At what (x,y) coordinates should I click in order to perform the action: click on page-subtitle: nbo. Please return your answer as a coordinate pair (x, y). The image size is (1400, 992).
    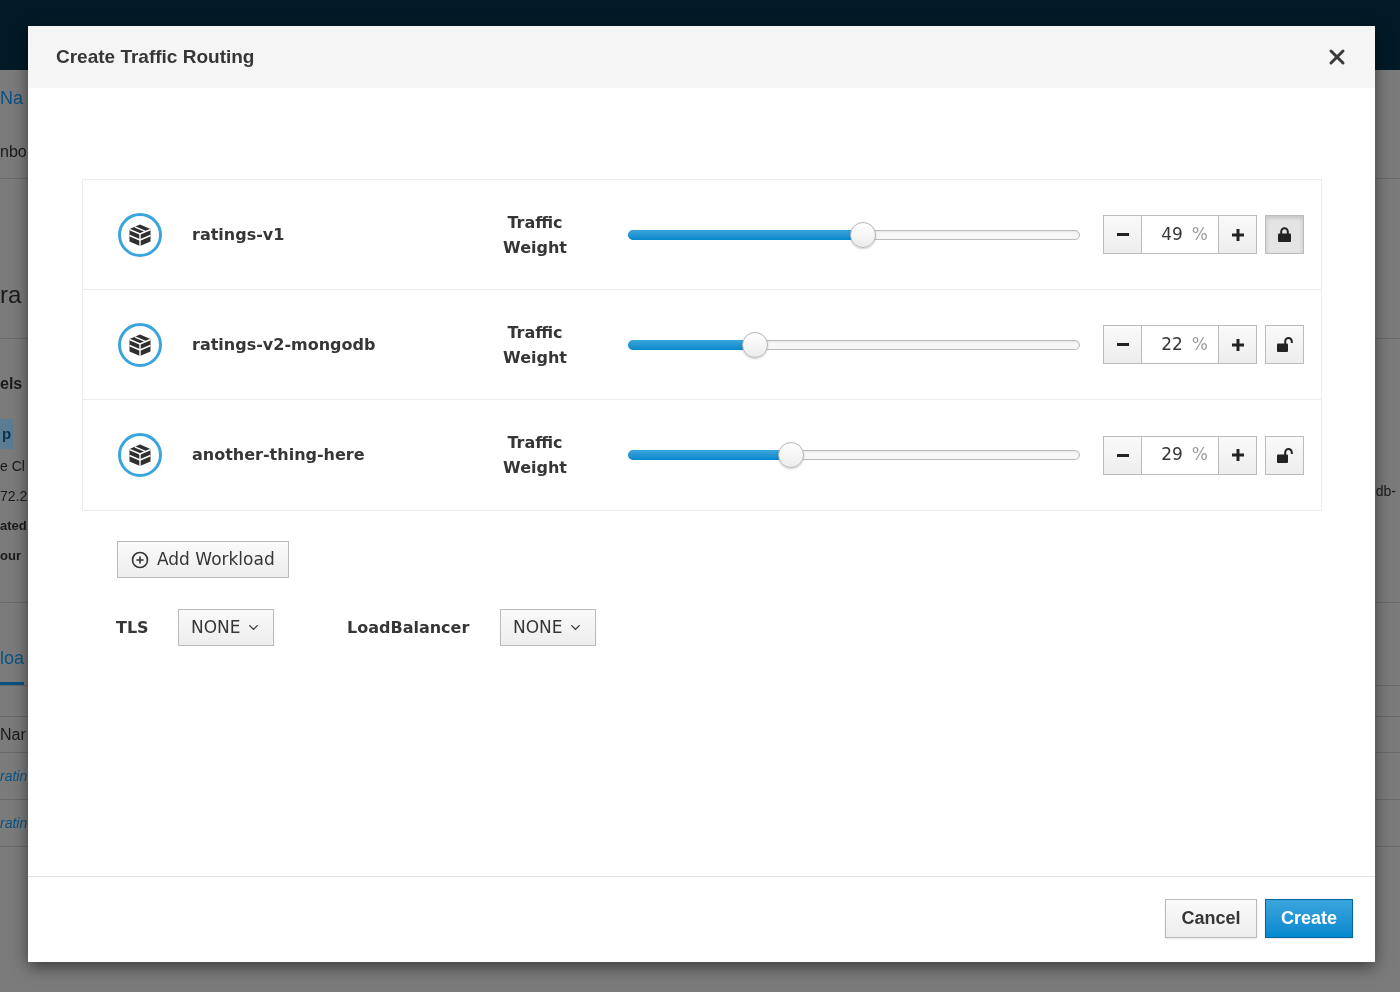
    Looking at the image, I should click on (13, 152).